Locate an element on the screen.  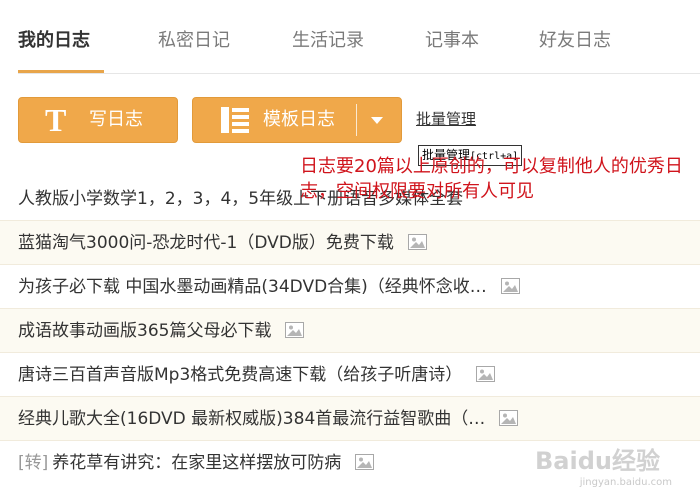
template-diary-label: 模板日志 is located at coordinates (299, 119).